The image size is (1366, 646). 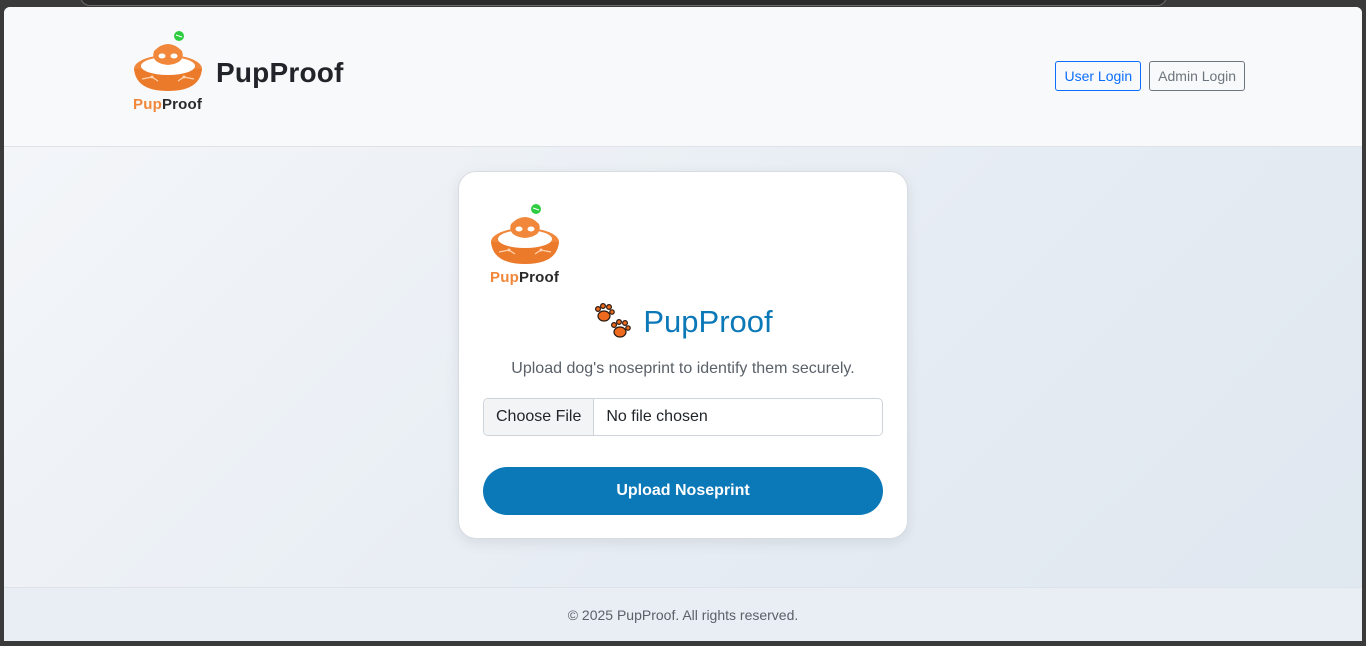 I want to click on card-title: PupProof, so click(x=708, y=321).